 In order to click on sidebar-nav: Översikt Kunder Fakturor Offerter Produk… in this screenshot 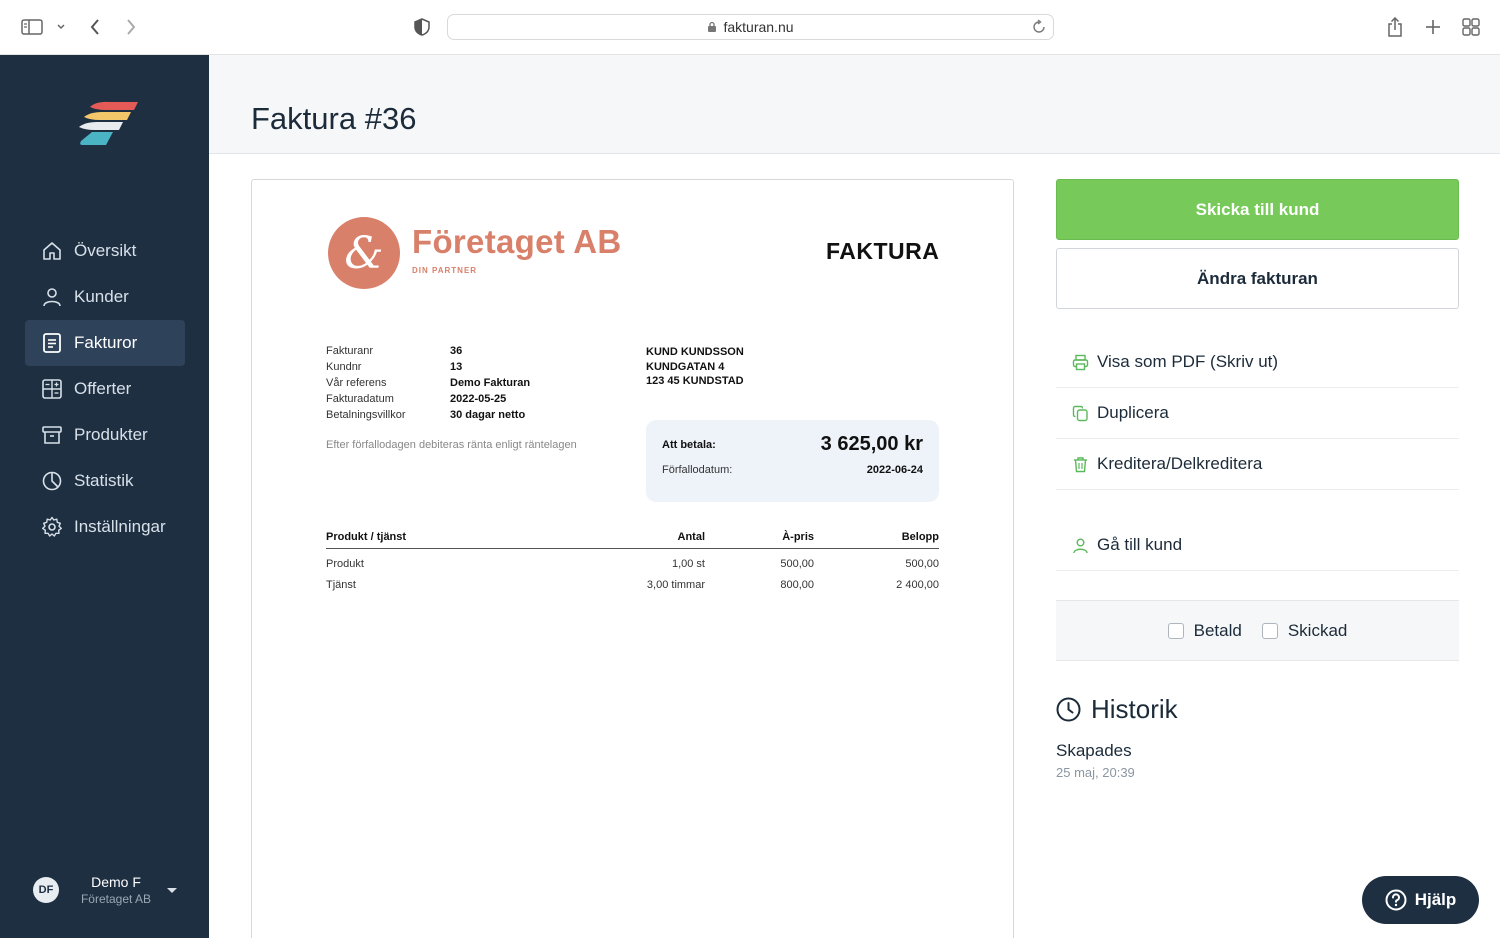, I will do `click(105, 389)`.